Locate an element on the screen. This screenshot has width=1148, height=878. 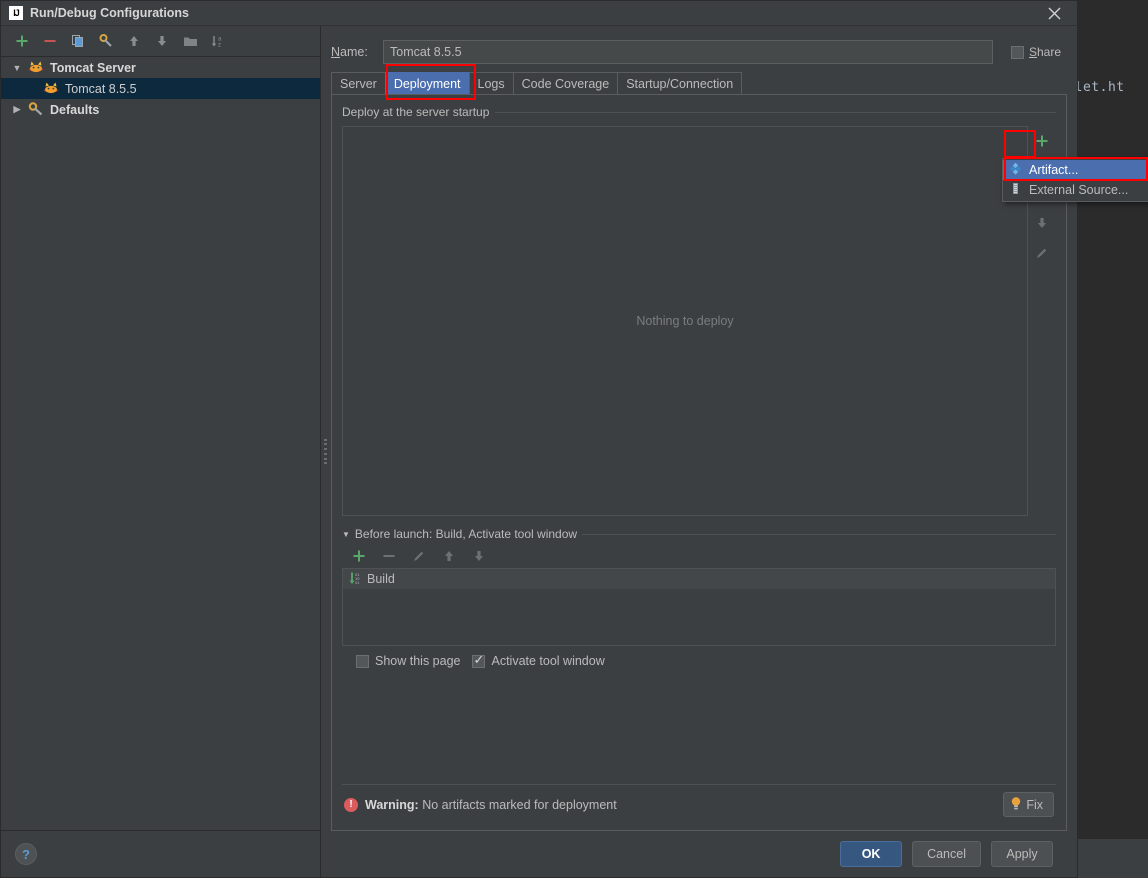
tree-item-label: Tomcat Server is located at coordinates (93, 67).